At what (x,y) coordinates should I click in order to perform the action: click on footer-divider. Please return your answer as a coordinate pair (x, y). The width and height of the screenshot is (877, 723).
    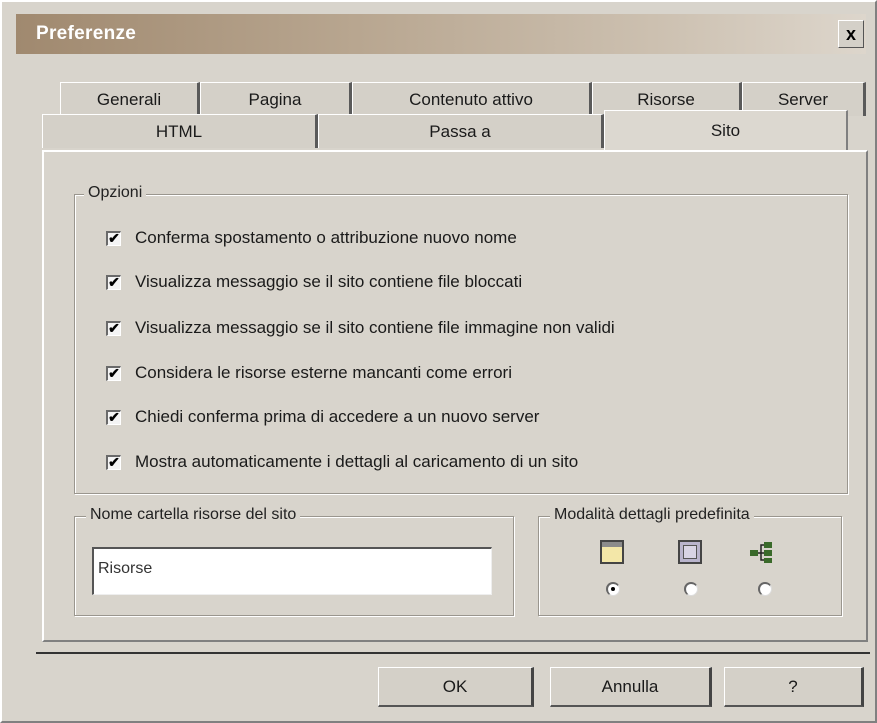
    Looking at the image, I should click on (453, 653).